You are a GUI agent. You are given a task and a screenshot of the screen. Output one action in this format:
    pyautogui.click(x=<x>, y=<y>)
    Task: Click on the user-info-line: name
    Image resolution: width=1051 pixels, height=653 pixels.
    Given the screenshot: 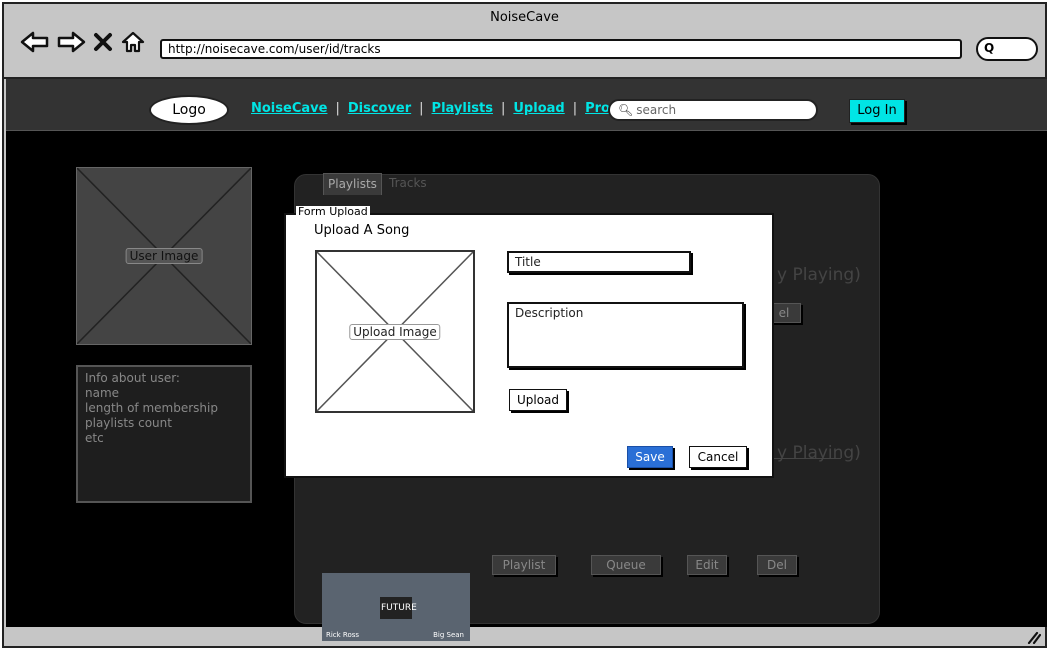 What is the action you would take?
    pyautogui.click(x=102, y=393)
    